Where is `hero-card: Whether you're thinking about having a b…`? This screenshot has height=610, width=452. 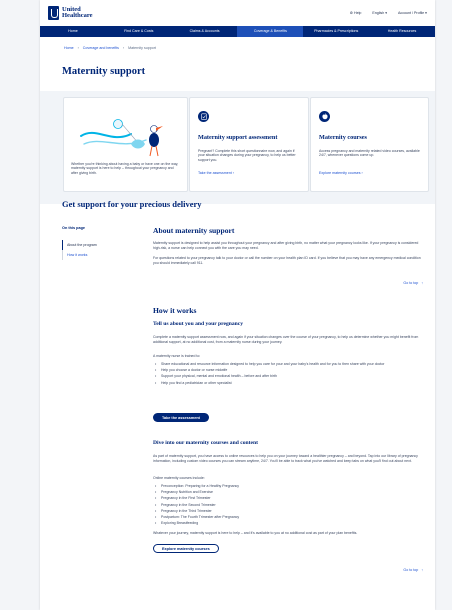
hero-card: Whether you're thinking about having a b… is located at coordinates (125, 144).